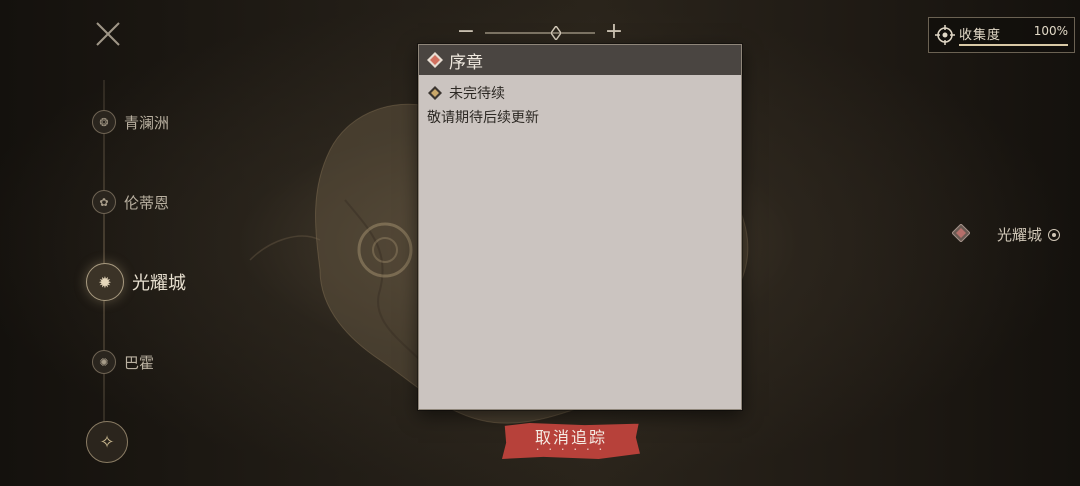  Describe the element at coordinates (614, 32) in the screenshot. I see `zoom-in-button: +` at that location.